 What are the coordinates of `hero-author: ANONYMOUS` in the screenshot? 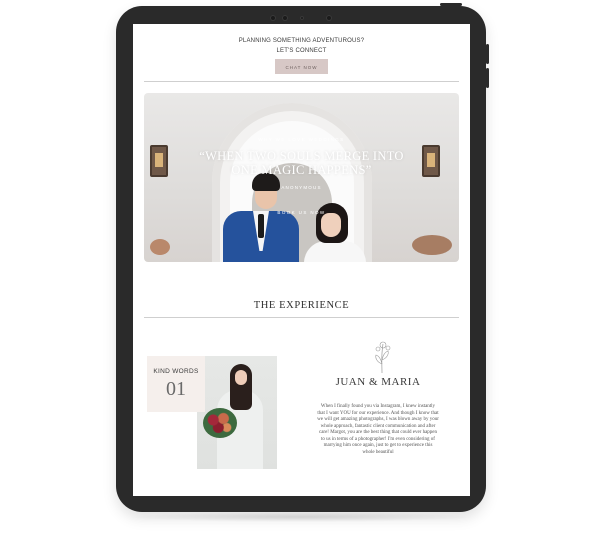 It's located at (301, 187).